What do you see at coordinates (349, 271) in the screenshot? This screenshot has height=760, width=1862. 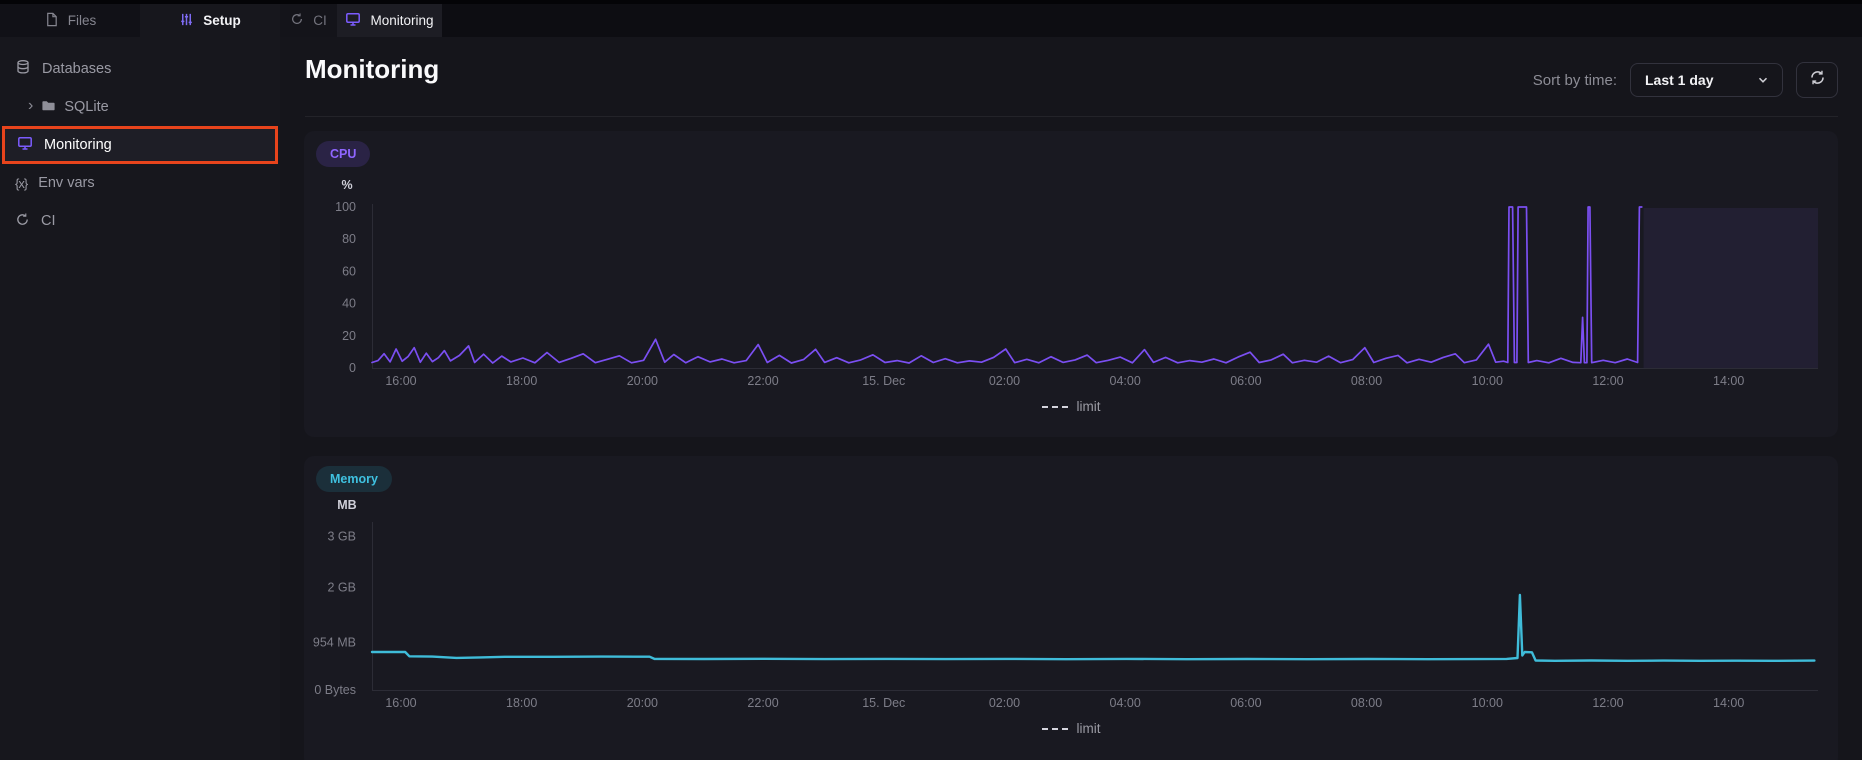 I see `svg-text: 60` at bounding box center [349, 271].